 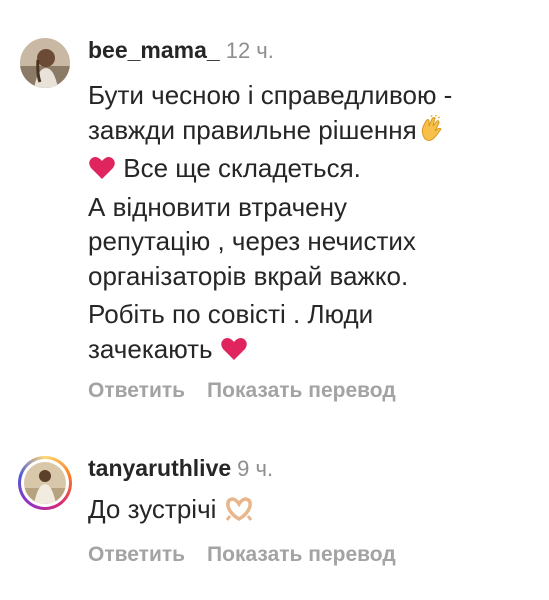 I want to click on comment-paragraph: Все ще складеться., so click(x=308, y=168).